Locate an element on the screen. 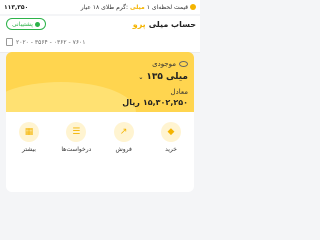 Image resolution: width=320 pixels, height=240 pixels. action-buy-label: خرید is located at coordinates (171, 149).